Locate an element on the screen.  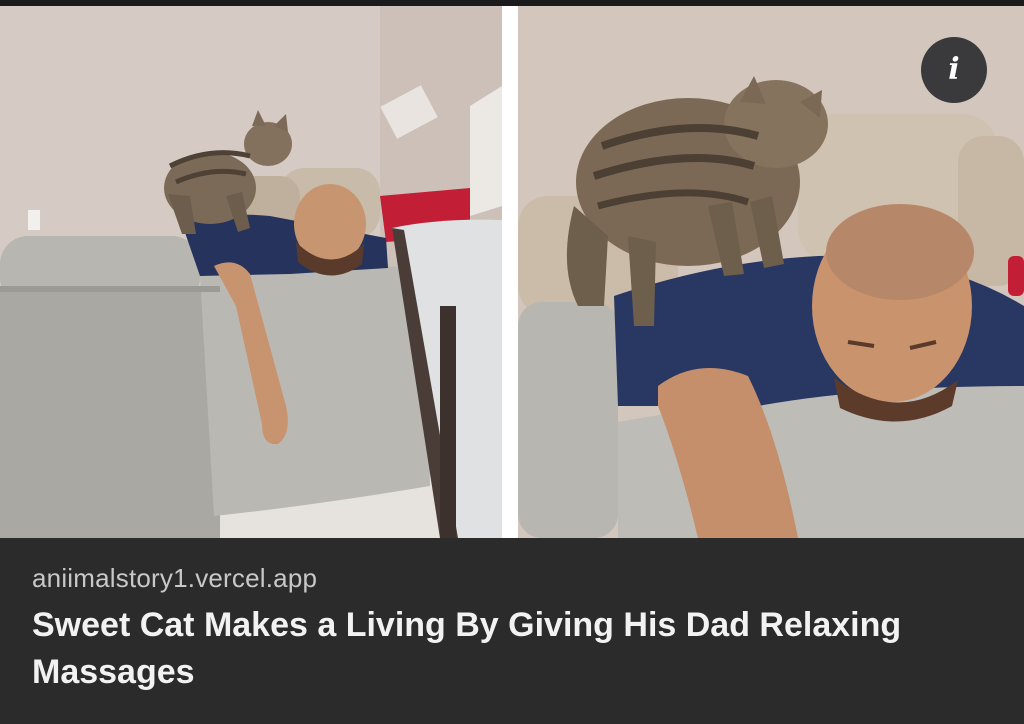
info-icon: i is located at coordinates (954, 69).